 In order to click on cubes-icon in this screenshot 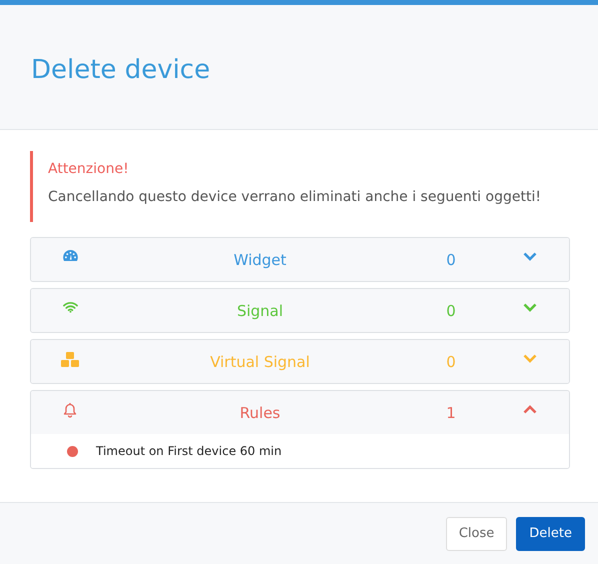, I will do `click(70, 360)`.